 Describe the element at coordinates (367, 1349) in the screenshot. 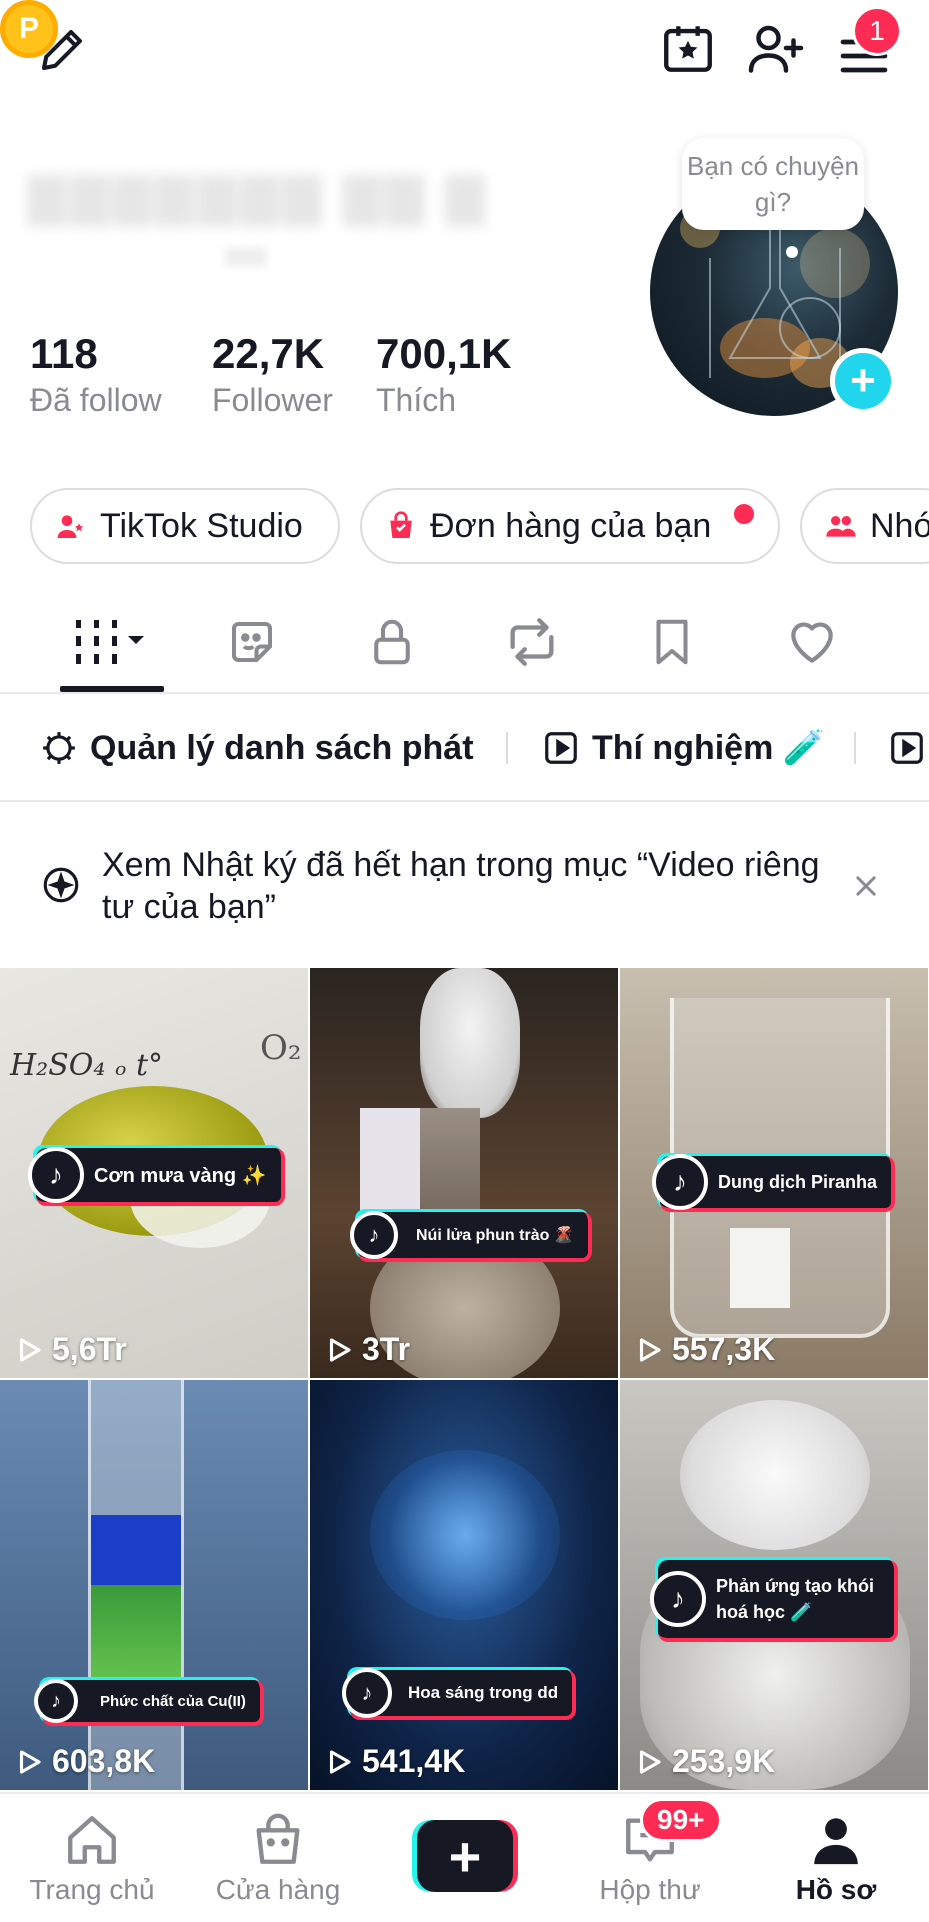

I see `view-count: 3Tr` at that location.